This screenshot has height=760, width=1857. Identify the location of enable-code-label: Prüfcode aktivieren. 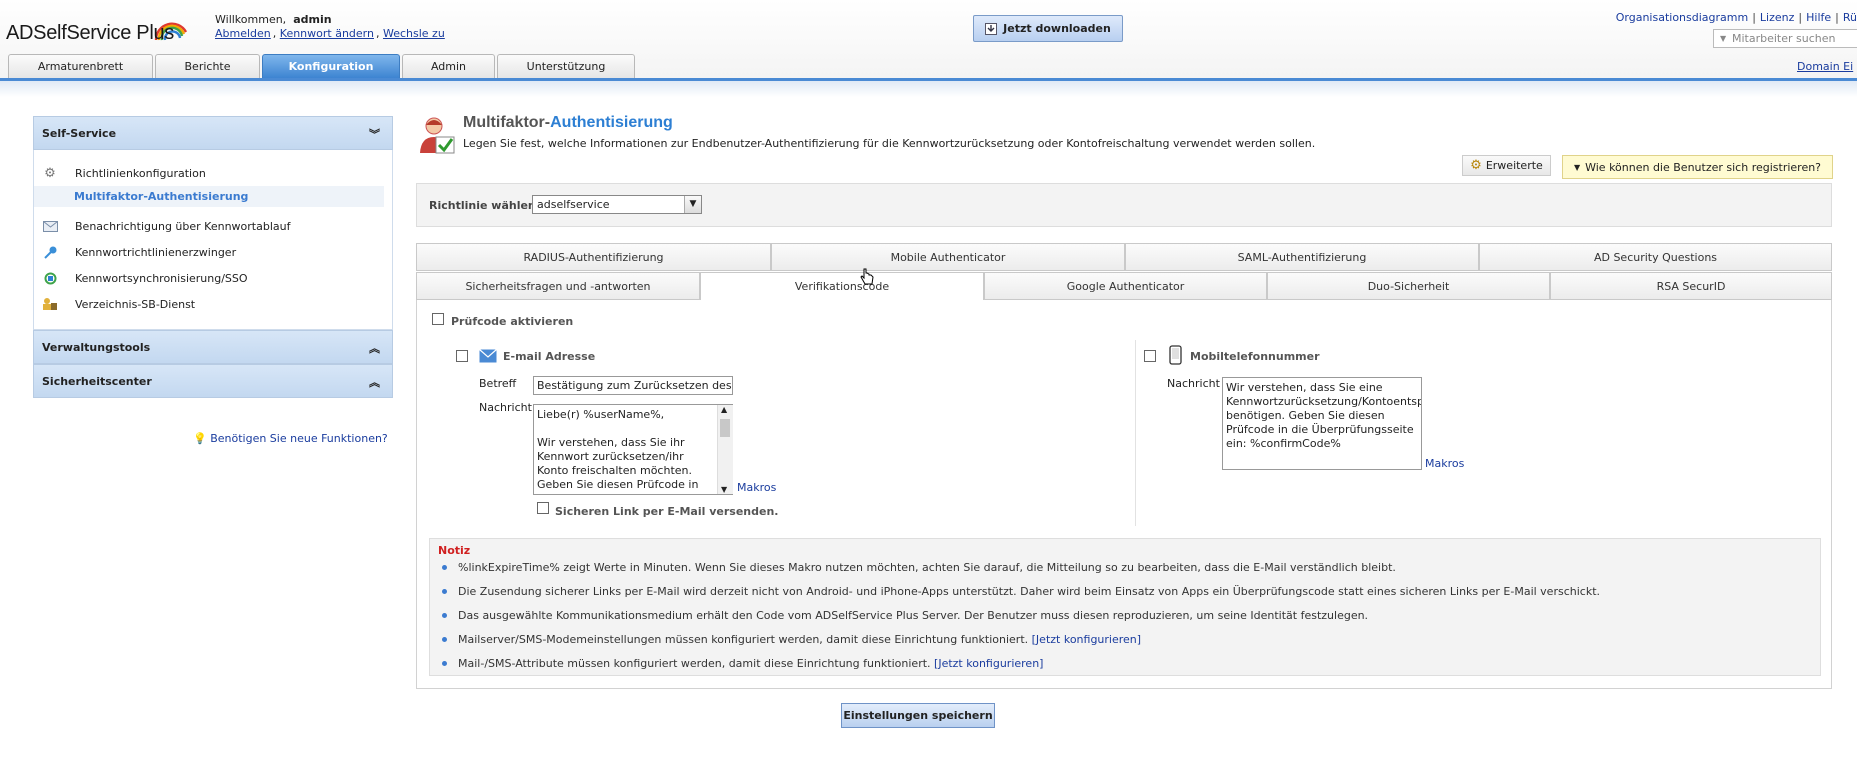
(512, 321).